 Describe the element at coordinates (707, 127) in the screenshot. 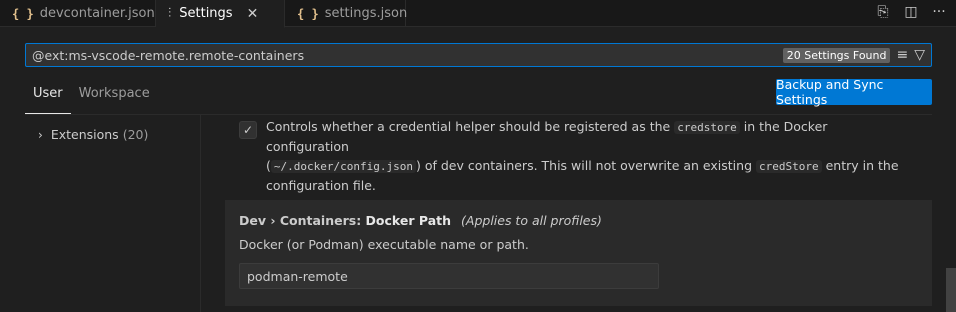

I see `inline-code: credstore` at that location.